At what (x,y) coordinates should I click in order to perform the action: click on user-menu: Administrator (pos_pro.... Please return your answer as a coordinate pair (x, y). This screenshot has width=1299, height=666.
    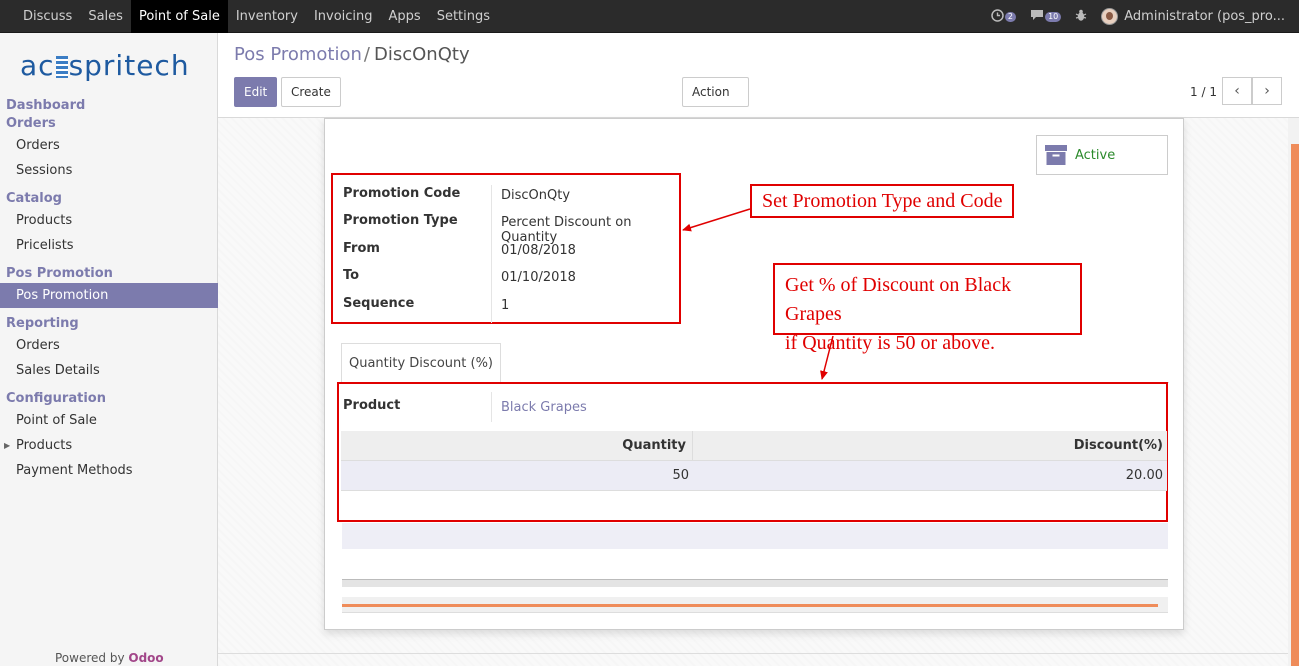
    Looking at the image, I should click on (1204, 16).